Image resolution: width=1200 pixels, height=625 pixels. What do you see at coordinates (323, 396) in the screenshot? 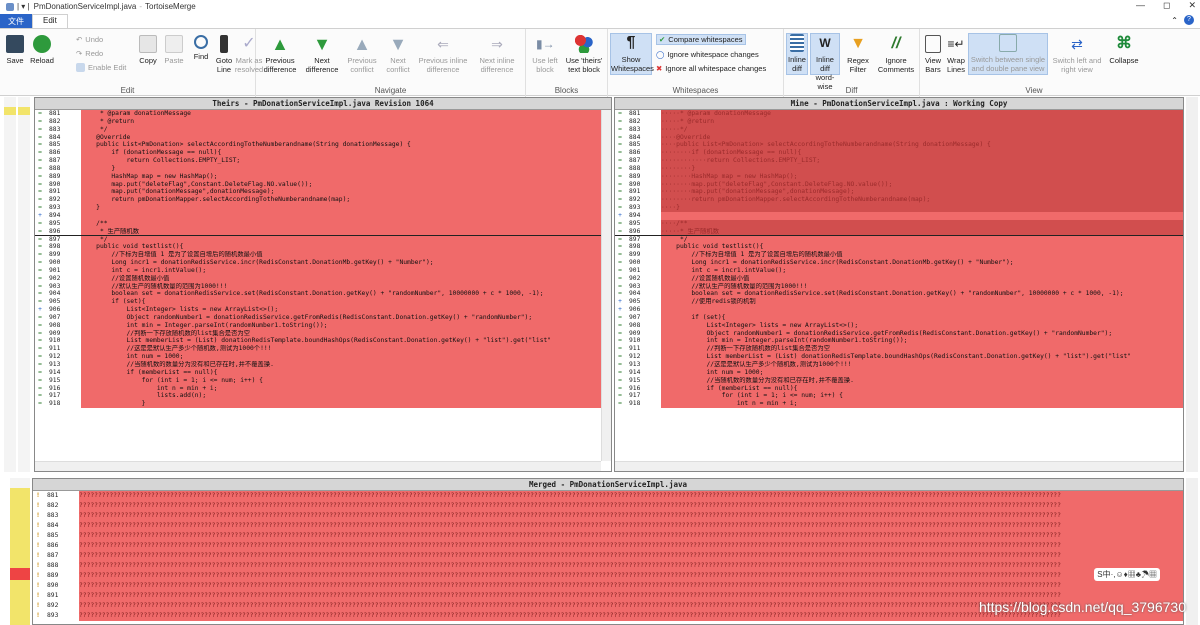
I see `code-line: = 917 lists.add(n);` at bounding box center [323, 396].